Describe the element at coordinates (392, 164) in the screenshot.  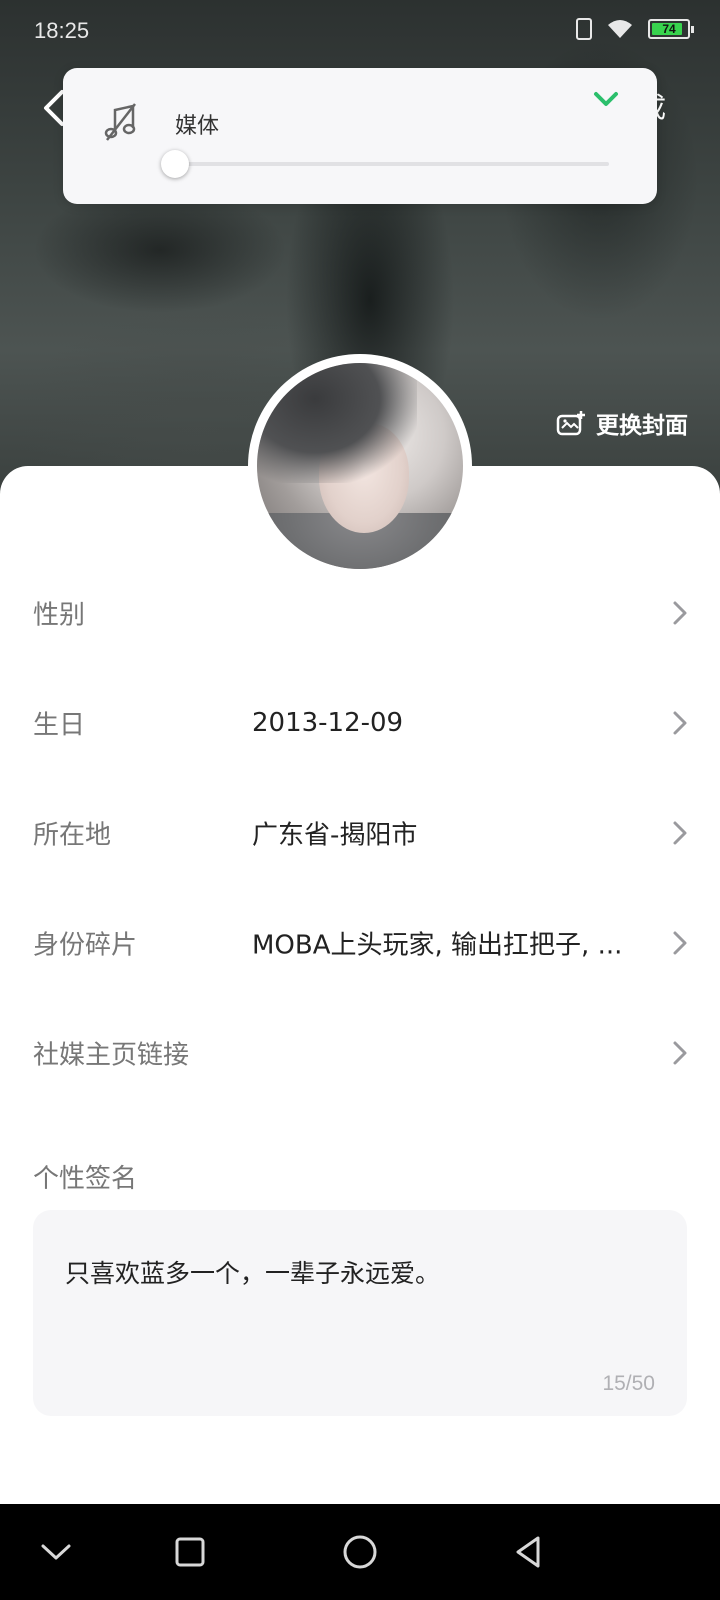
I see `volume-slider-track` at that location.